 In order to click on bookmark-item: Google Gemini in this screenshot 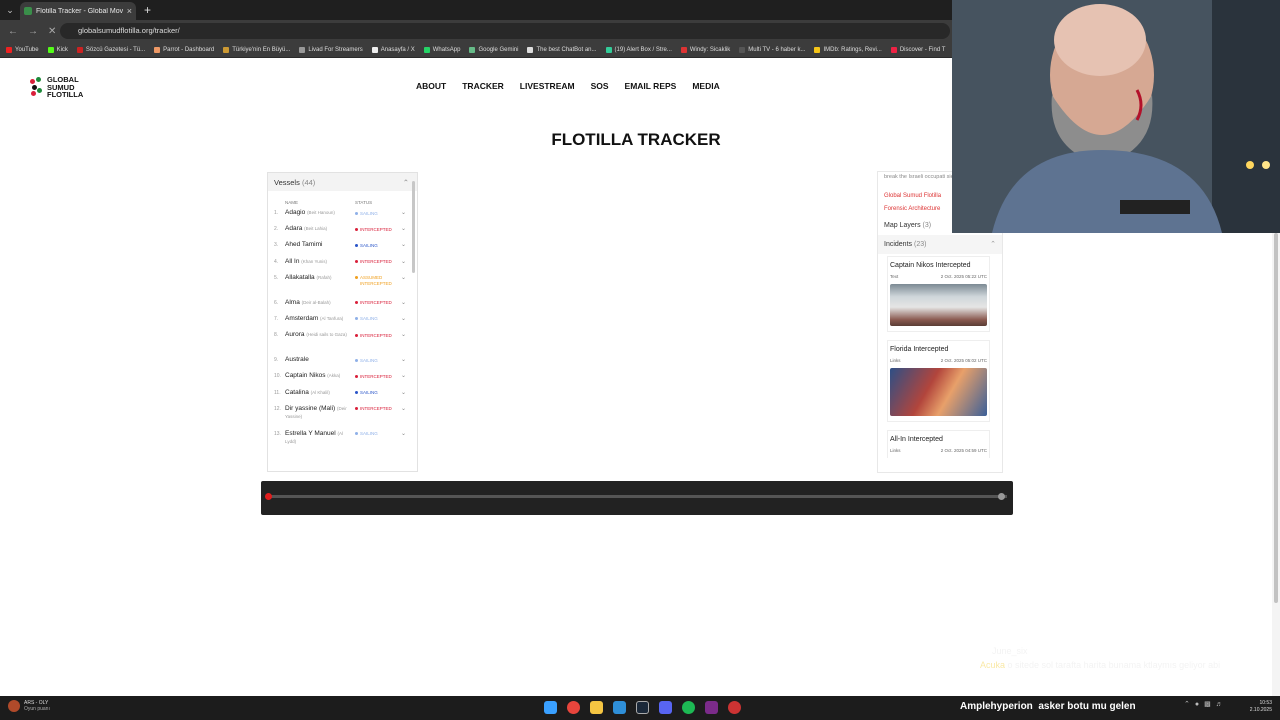, I will do `click(493, 49)`.